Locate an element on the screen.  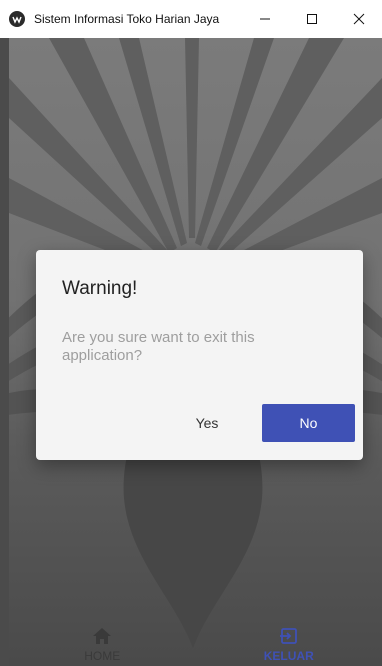
nav-item-home-label: HOME is located at coordinates (102, 656).